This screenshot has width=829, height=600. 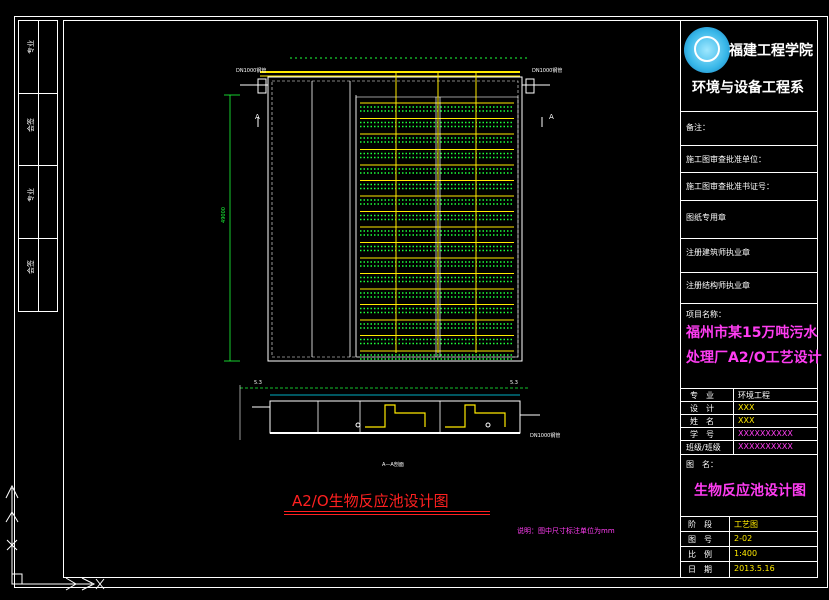 I want to click on section-mark-right: A, so click(x=551, y=117).